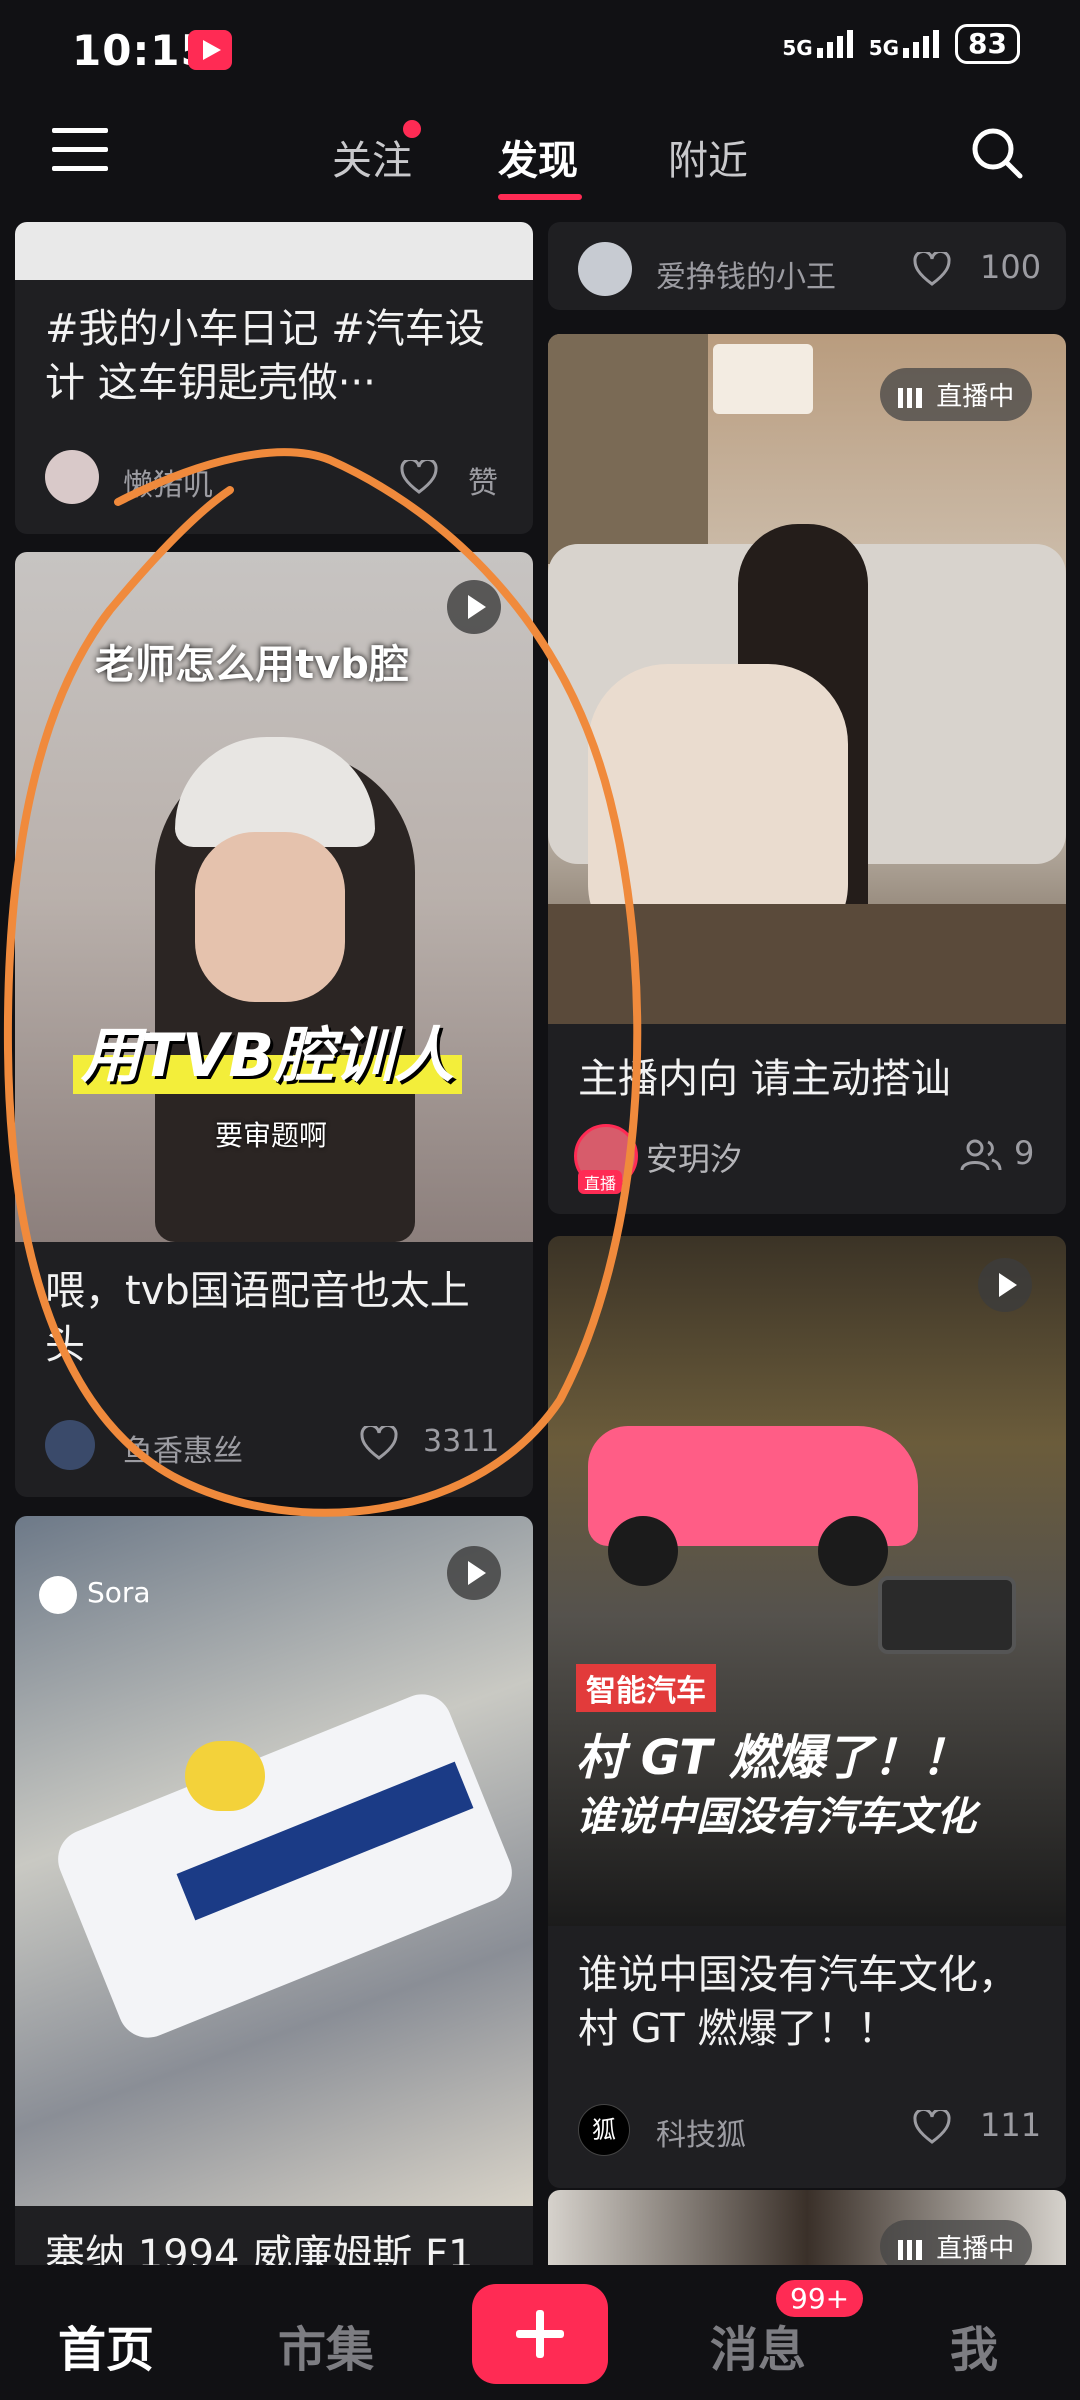 This screenshot has height=2400, width=1080. Describe the element at coordinates (1011, 267) in the screenshot. I see `like-count: 100` at that location.